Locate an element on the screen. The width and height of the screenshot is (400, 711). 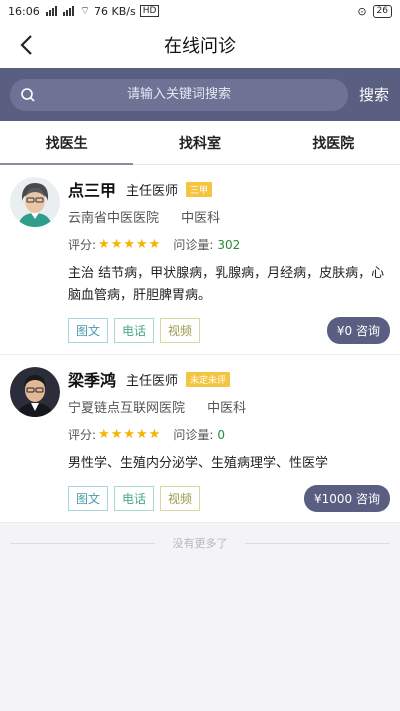
no-more-divider: 没有更多了 is located at coordinates (200, 543).